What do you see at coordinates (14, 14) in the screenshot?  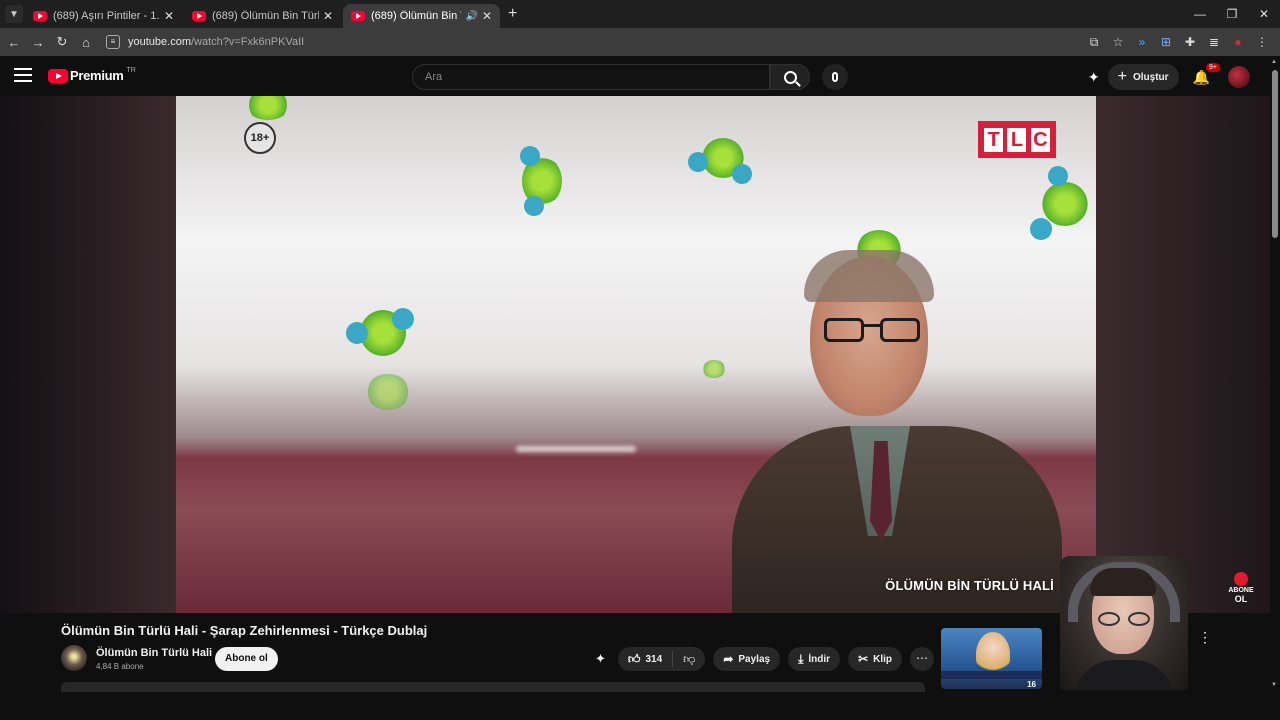 I see `tab-list-dropdown-icon: ▼` at bounding box center [14, 14].